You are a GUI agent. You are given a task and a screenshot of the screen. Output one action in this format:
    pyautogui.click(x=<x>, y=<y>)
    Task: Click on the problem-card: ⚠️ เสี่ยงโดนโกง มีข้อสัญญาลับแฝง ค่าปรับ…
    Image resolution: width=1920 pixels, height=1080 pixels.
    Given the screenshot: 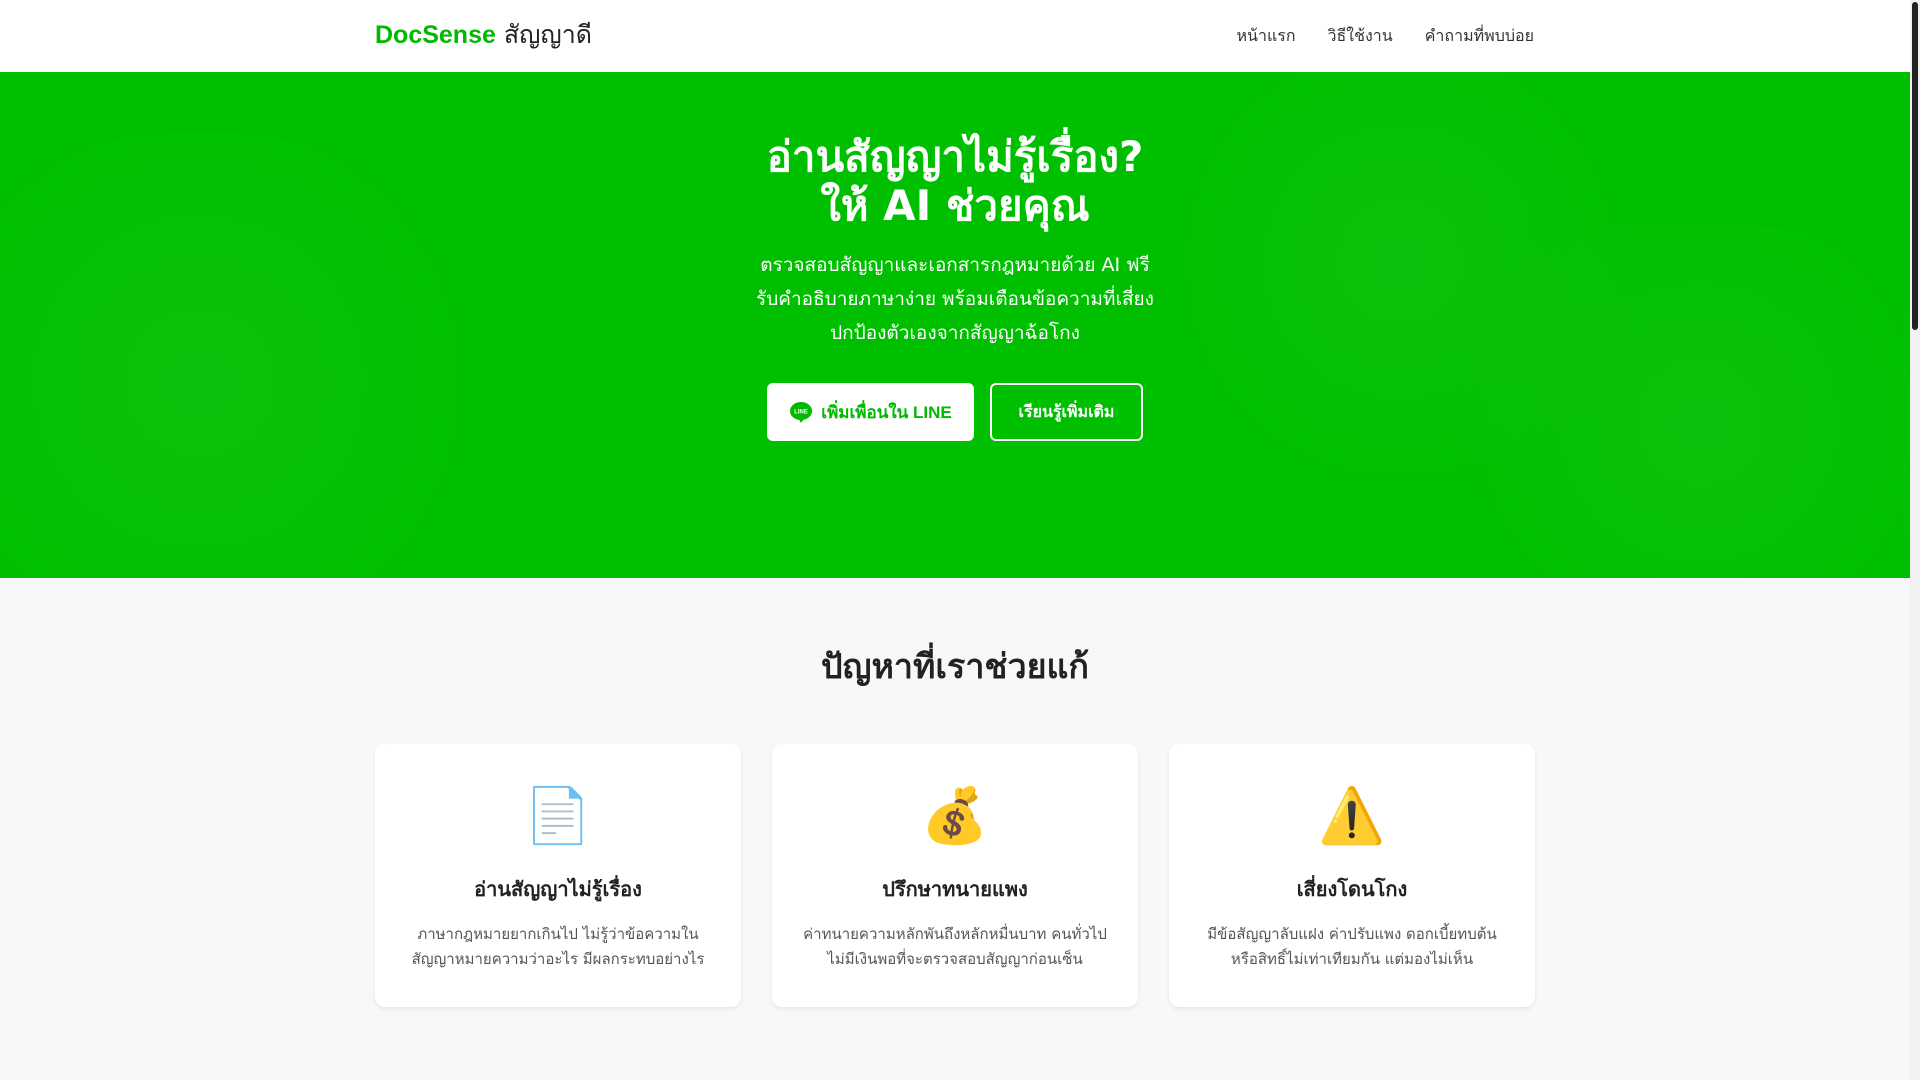 What is the action you would take?
    pyautogui.click(x=1352, y=875)
    